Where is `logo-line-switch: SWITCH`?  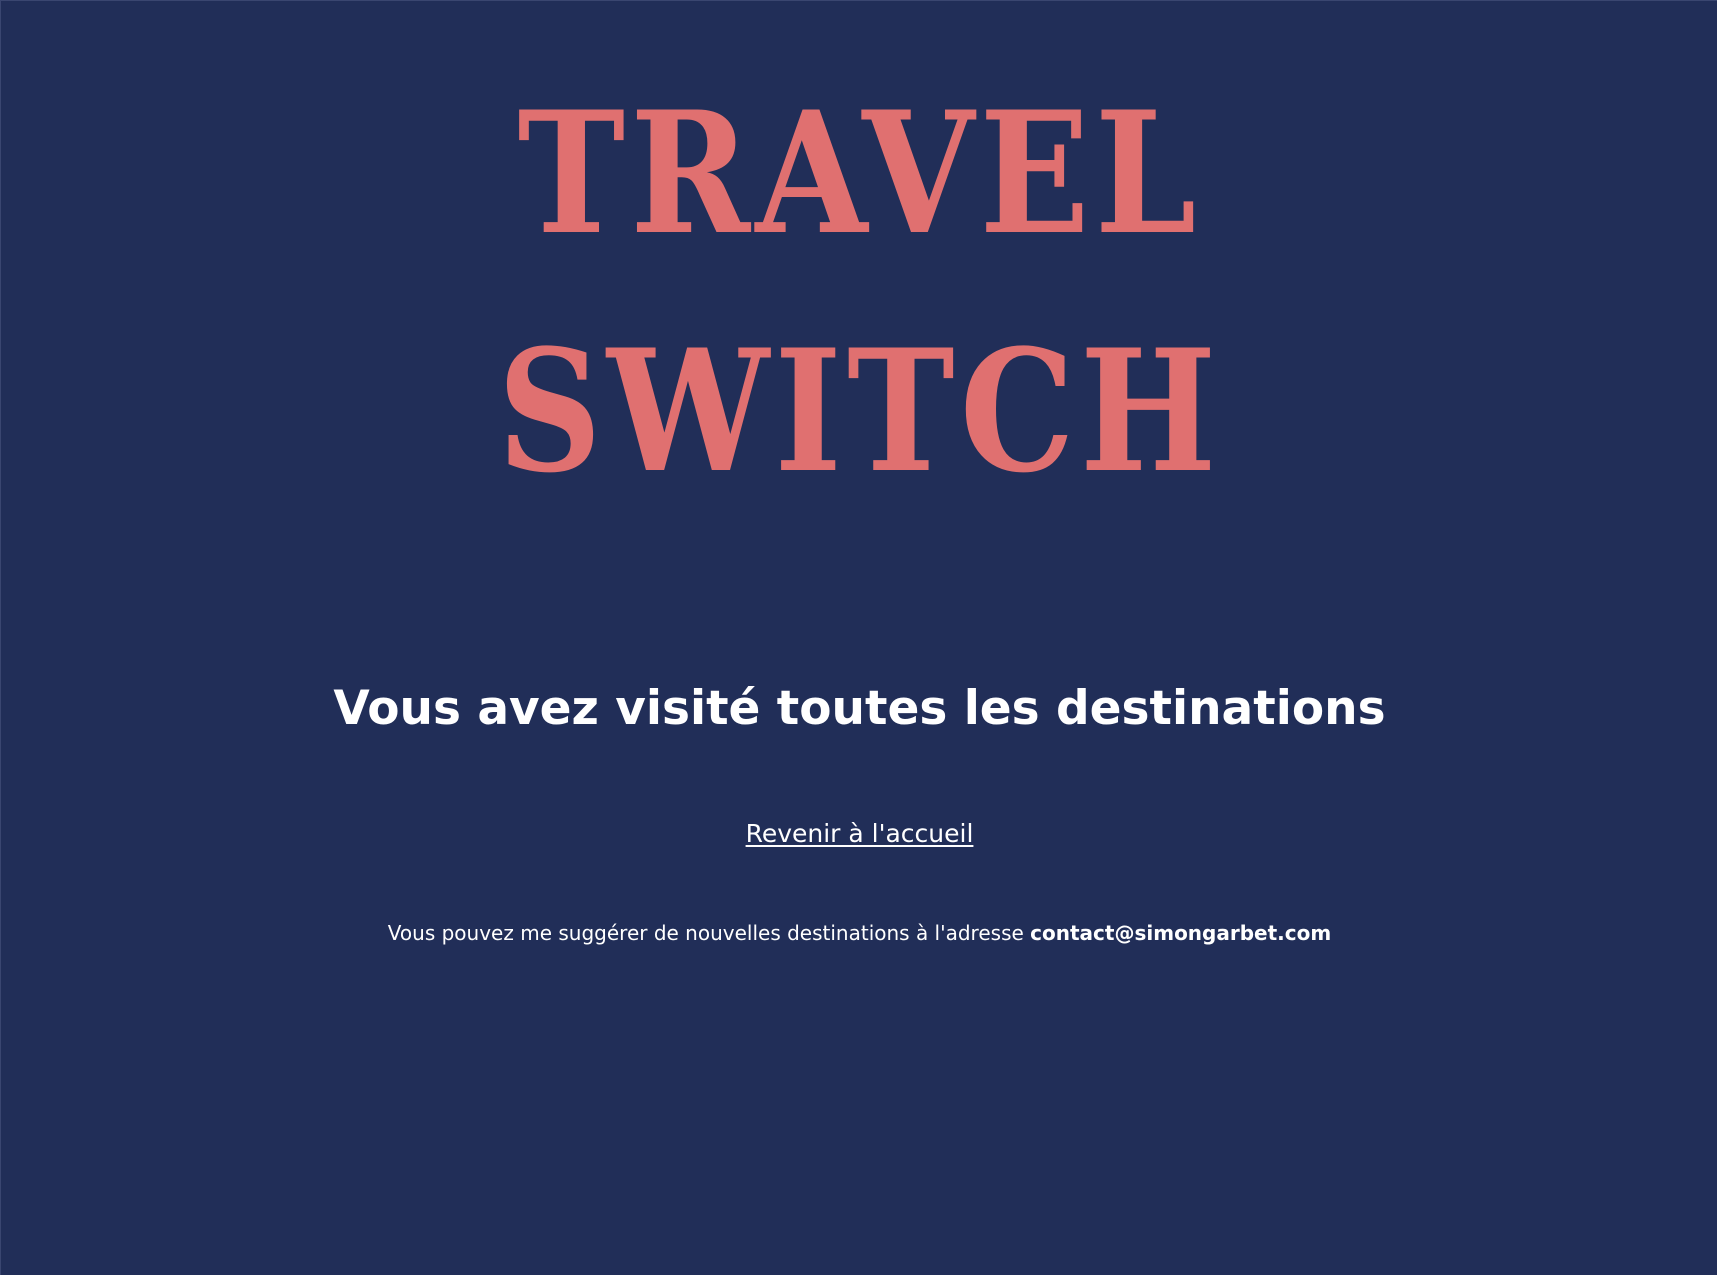
logo-line-switch: SWITCH is located at coordinates (859, 411).